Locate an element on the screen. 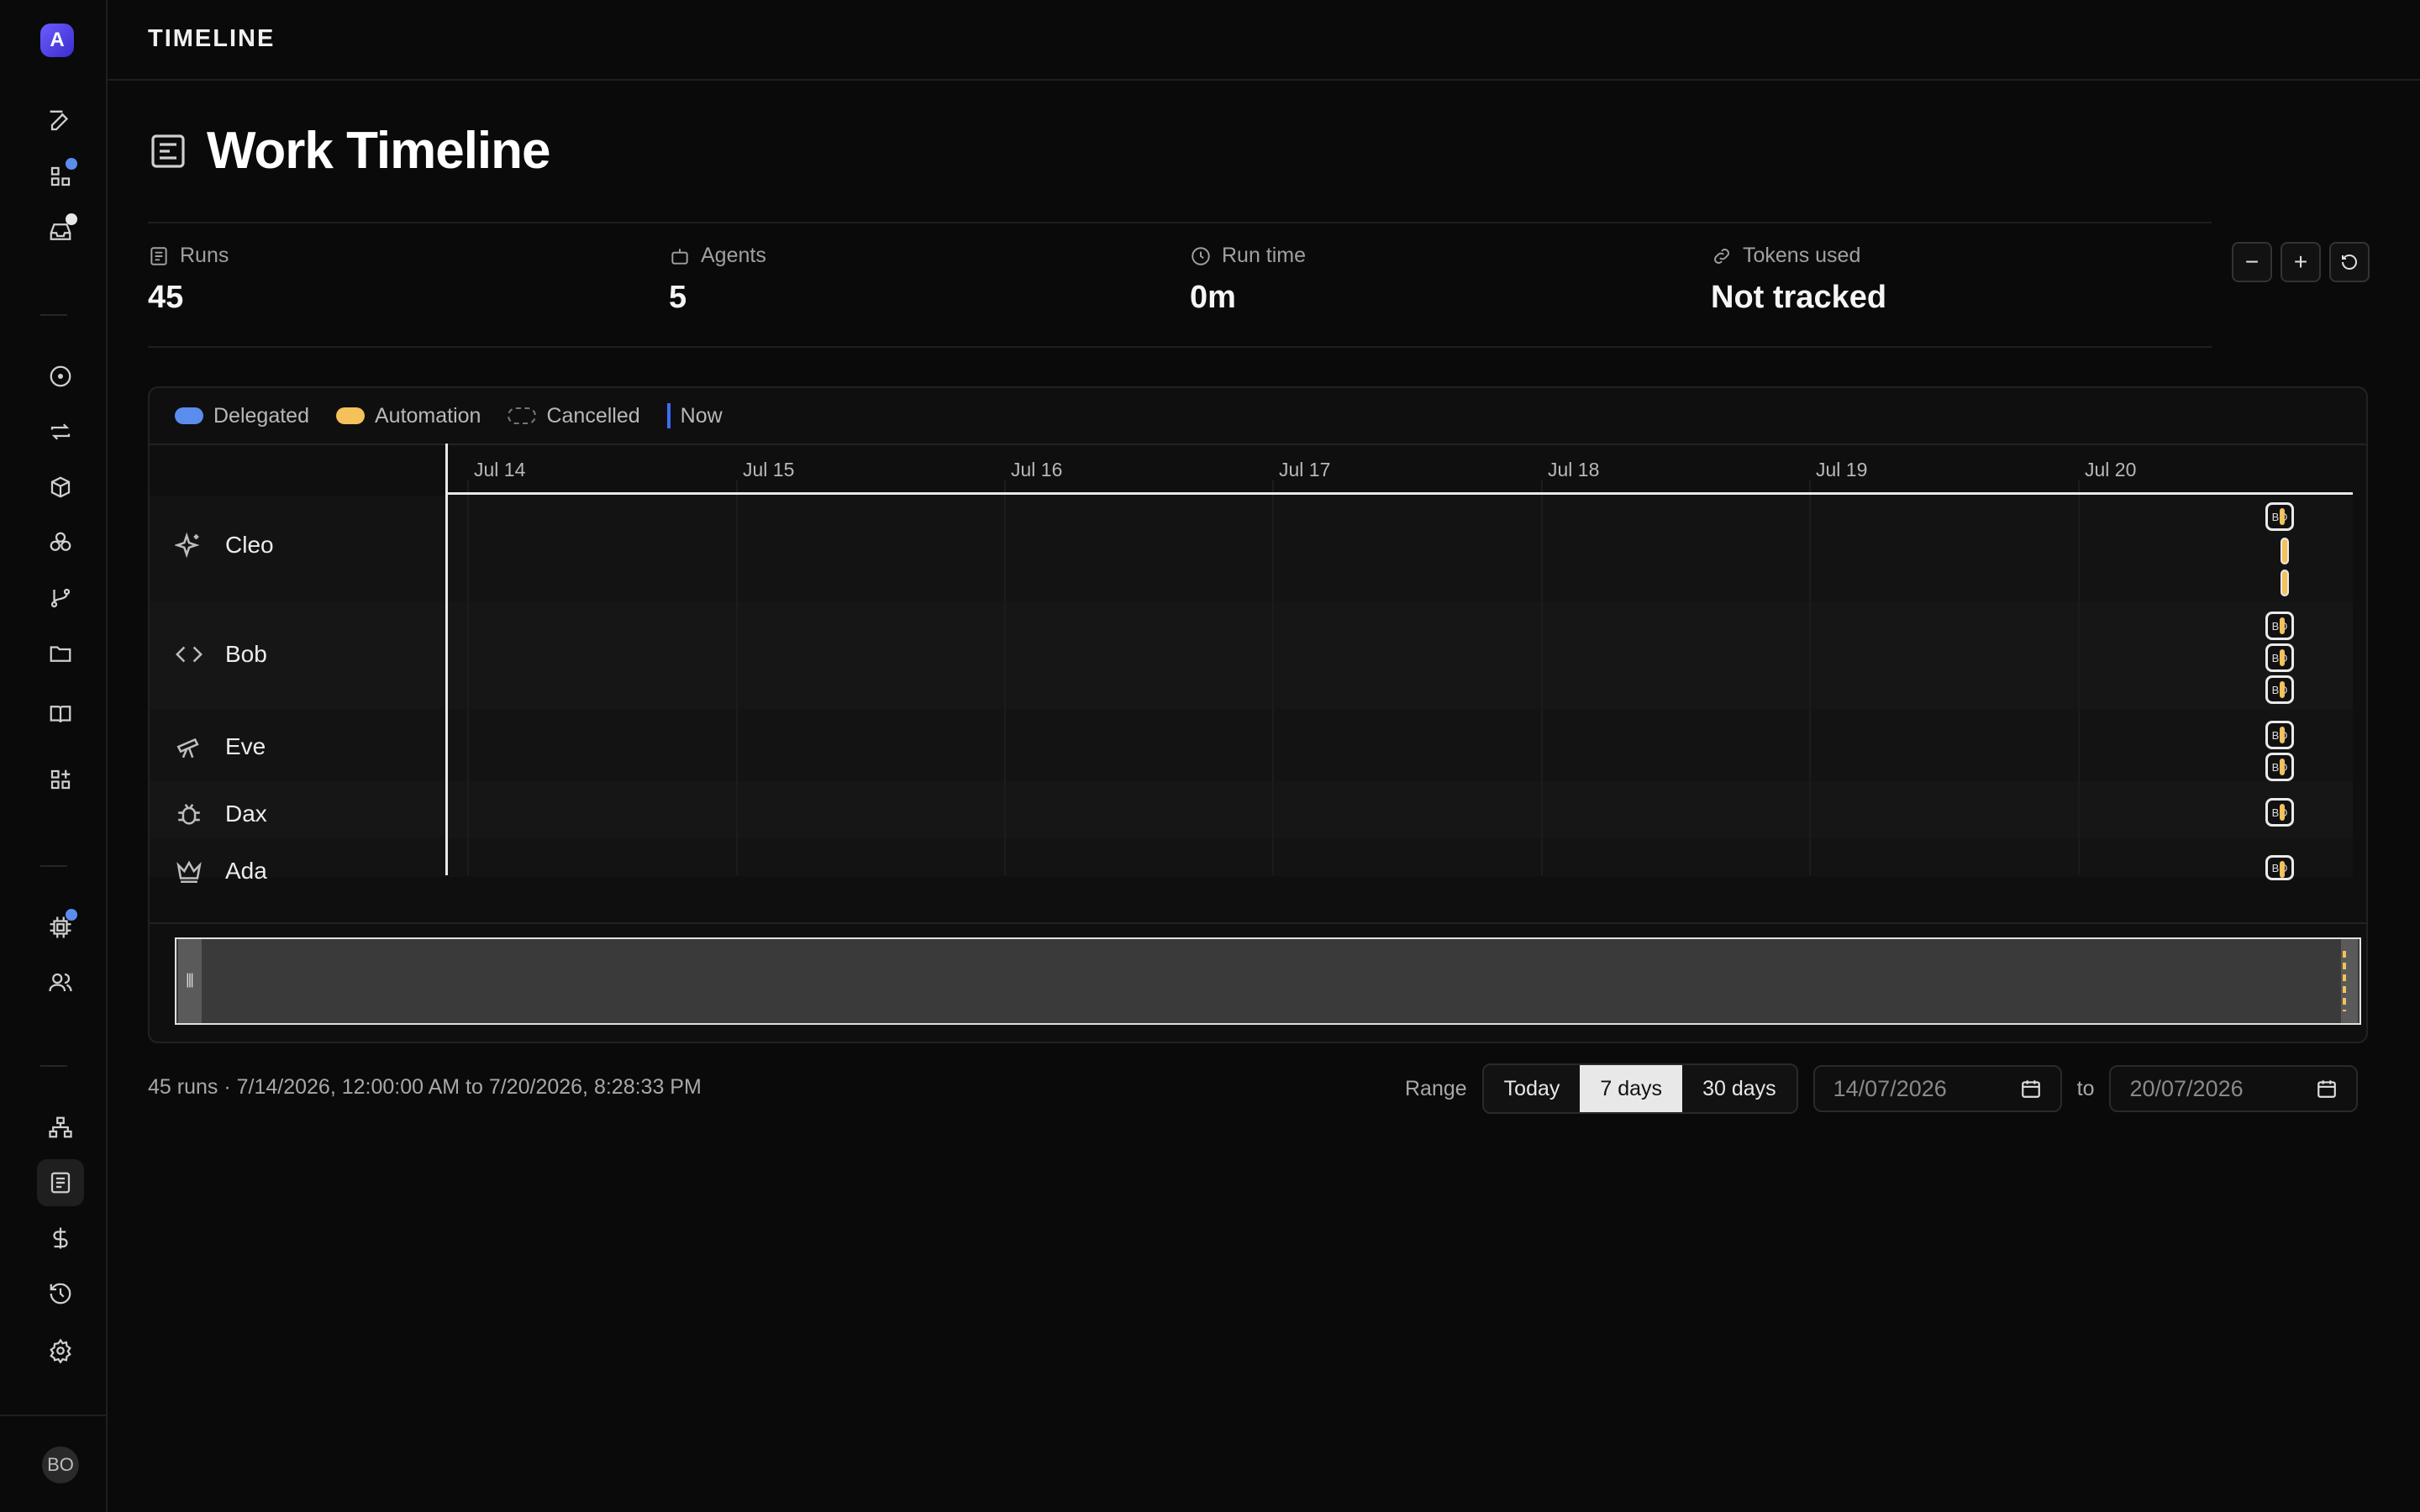 This screenshot has height=1512, width=2420. agent-row-dax: Dax is located at coordinates (221, 814).